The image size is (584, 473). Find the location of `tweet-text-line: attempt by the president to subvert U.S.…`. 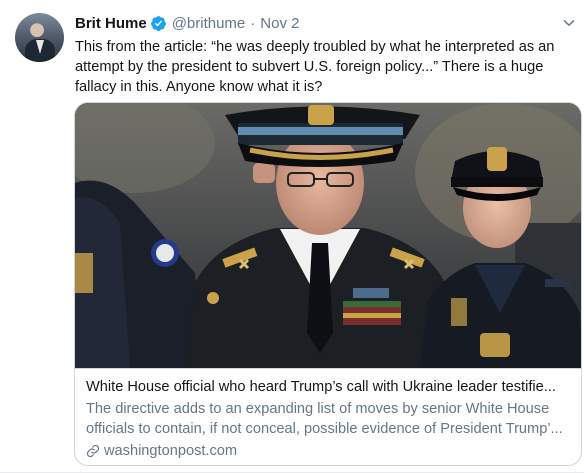

tweet-text-line: attempt by the president to subvert U.S.… is located at coordinates (309, 67).